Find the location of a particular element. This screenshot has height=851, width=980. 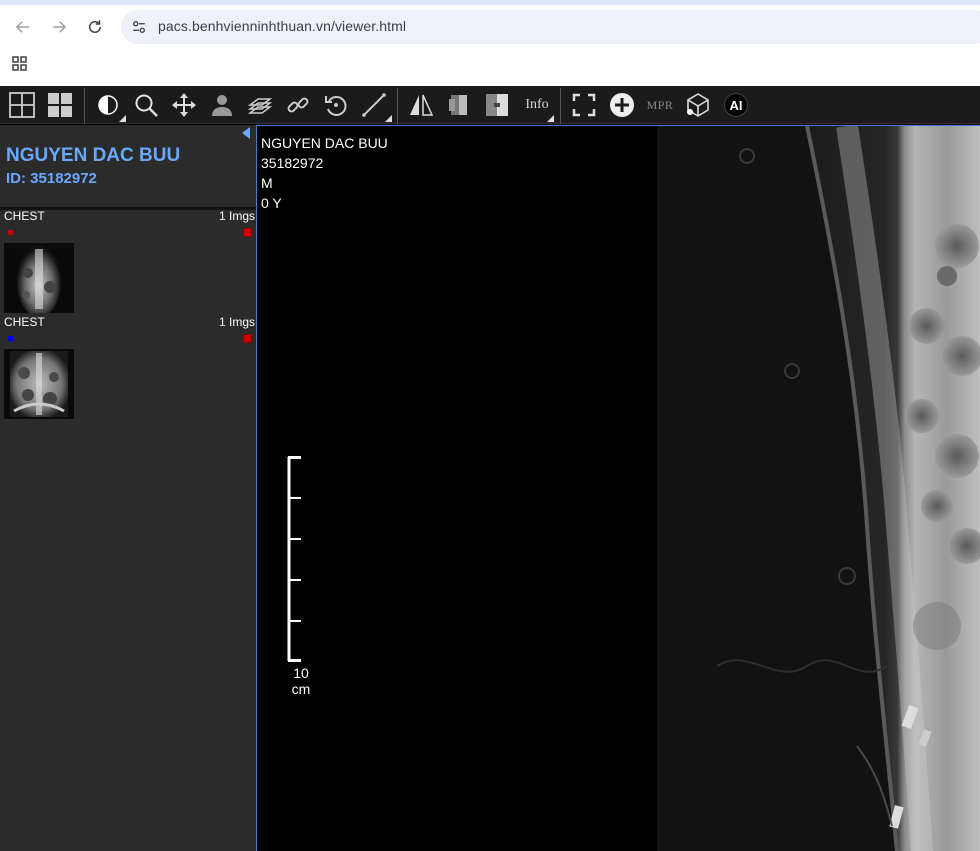

tiles-icon is located at coordinates (60, 105).